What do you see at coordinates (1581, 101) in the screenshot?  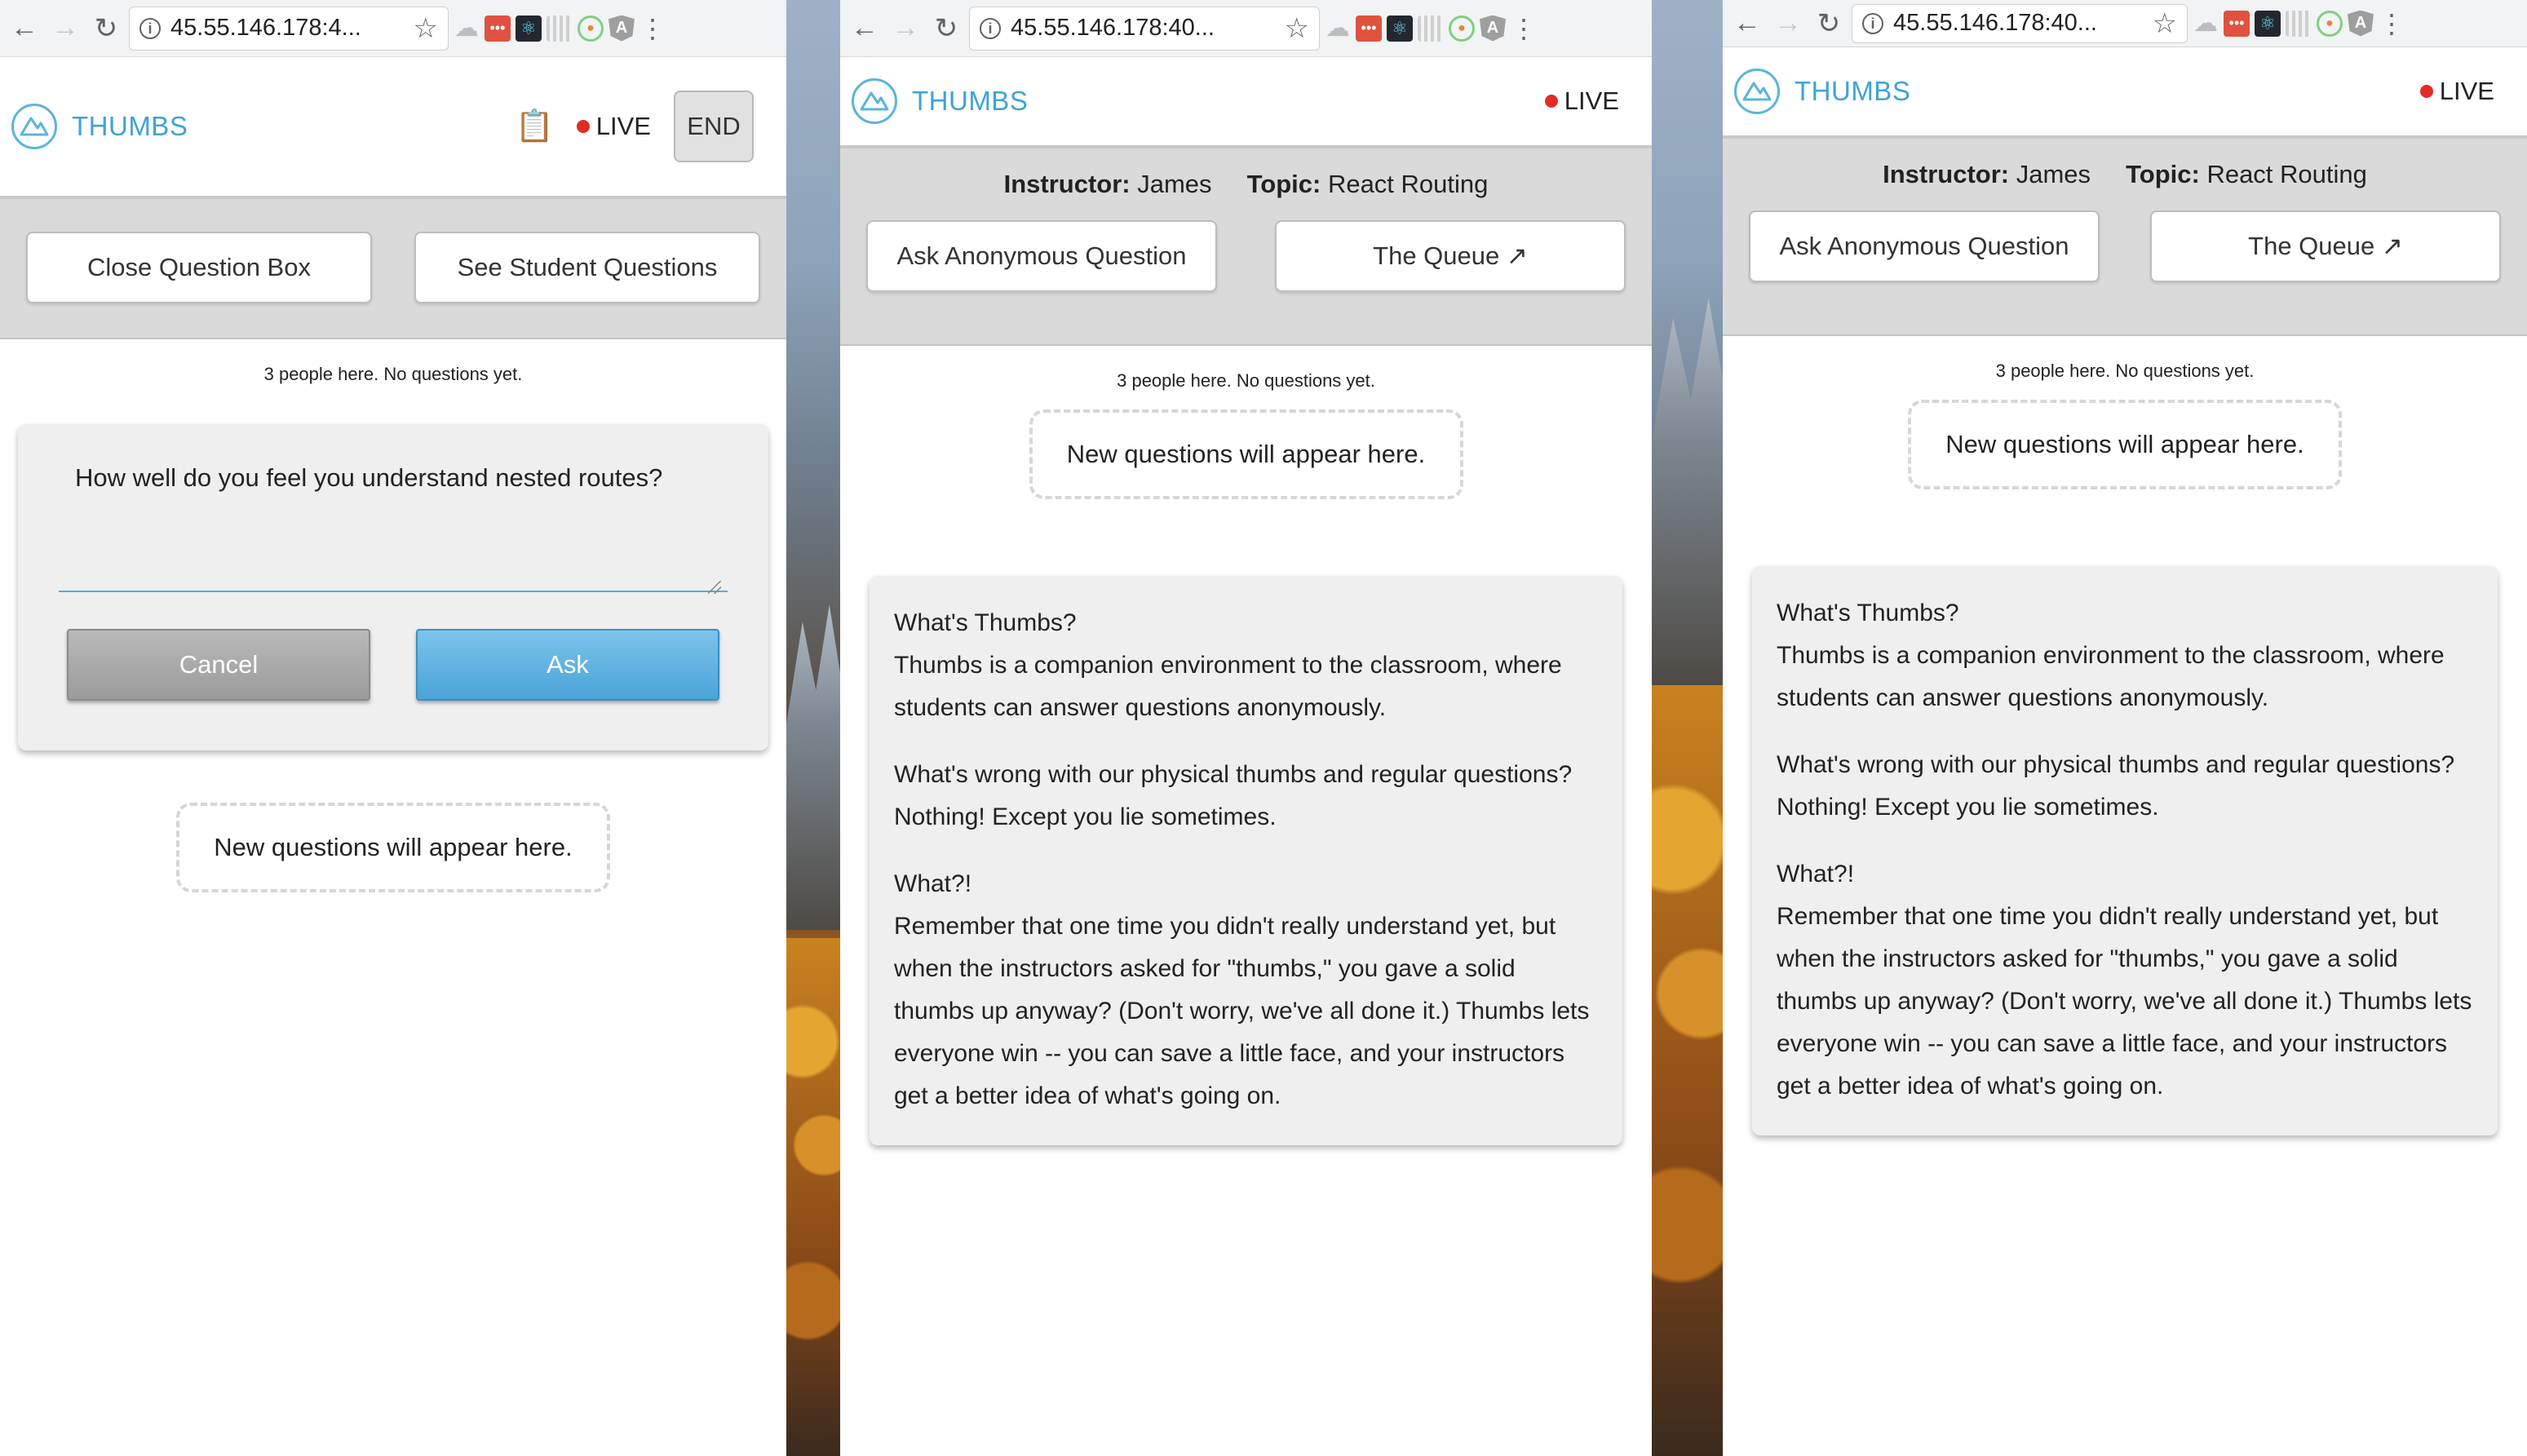 I see `live-indicator: LIVE` at bounding box center [1581, 101].